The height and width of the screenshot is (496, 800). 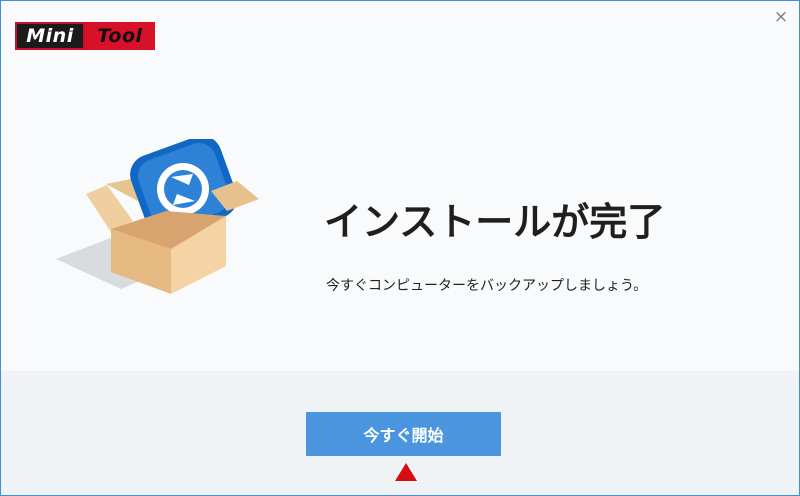 I want to click on minitool-logo: Mini Tool, so click(x=85, y=36).